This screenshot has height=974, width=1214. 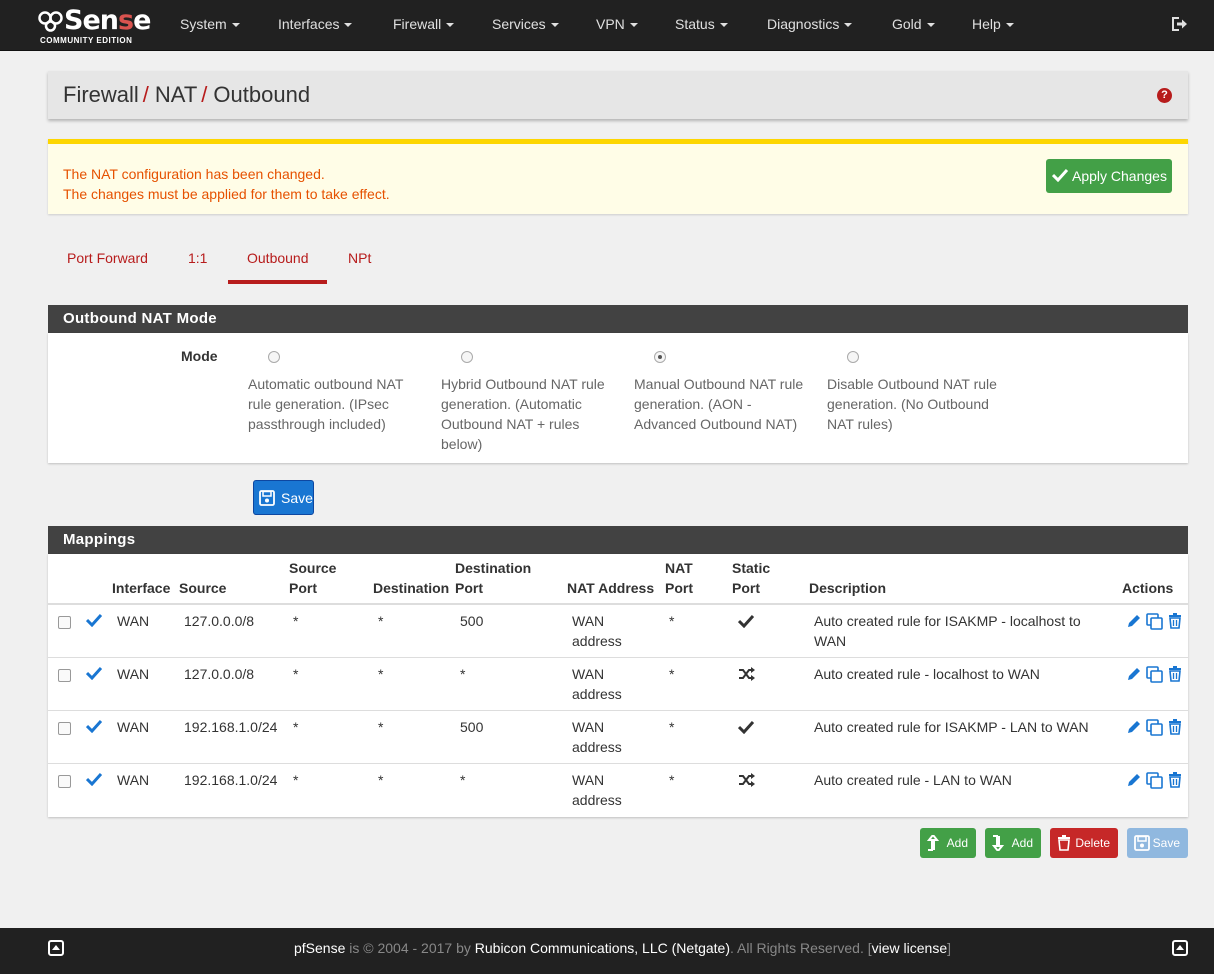 I want to click on nav-firewall: Firewall, so click(x=424, y=25).